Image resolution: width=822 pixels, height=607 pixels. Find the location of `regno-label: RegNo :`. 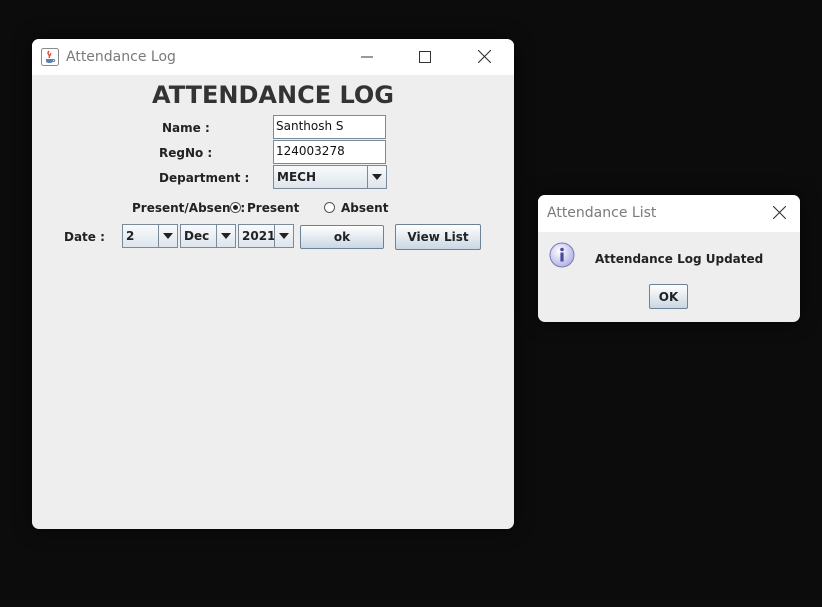

regno-label: RegNo : is located at coordinates (186, 153).